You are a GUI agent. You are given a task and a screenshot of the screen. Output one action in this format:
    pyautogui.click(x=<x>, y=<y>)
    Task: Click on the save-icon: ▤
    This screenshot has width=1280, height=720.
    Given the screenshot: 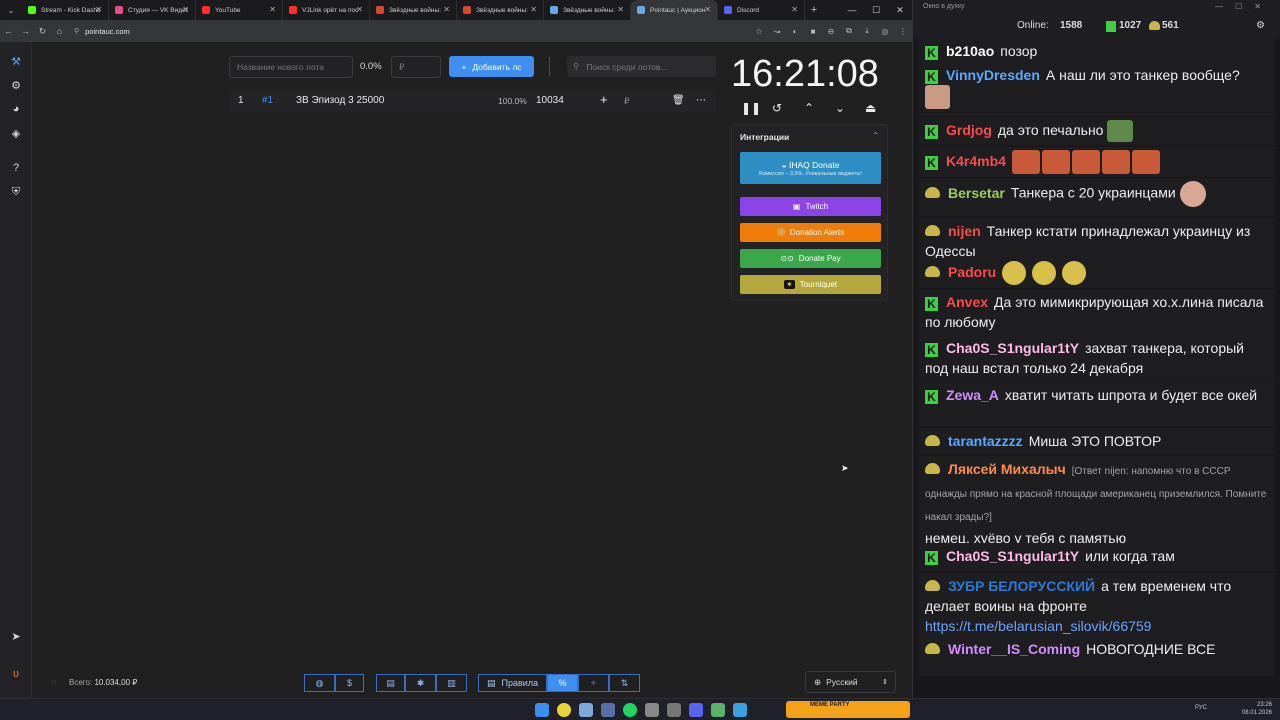 What is the action you would take?
    pyautogui.click(x=390, y=683)
    